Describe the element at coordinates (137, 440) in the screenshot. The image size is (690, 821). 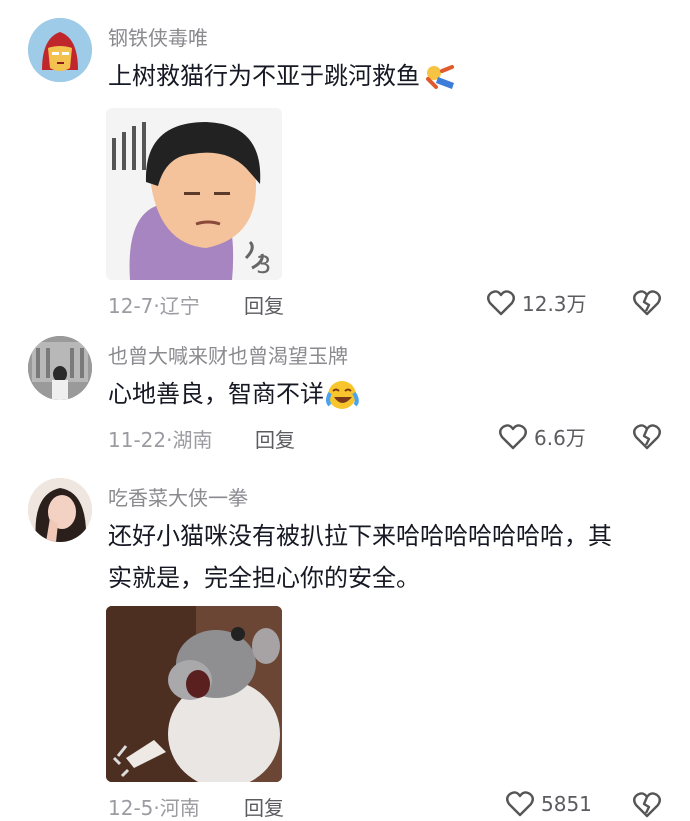
I see `comment-date: 11-22` at that location.